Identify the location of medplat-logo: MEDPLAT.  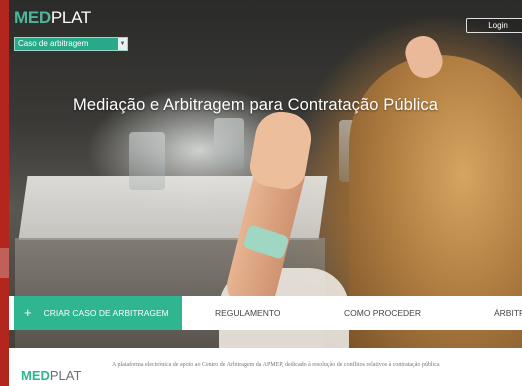
(52, 18).